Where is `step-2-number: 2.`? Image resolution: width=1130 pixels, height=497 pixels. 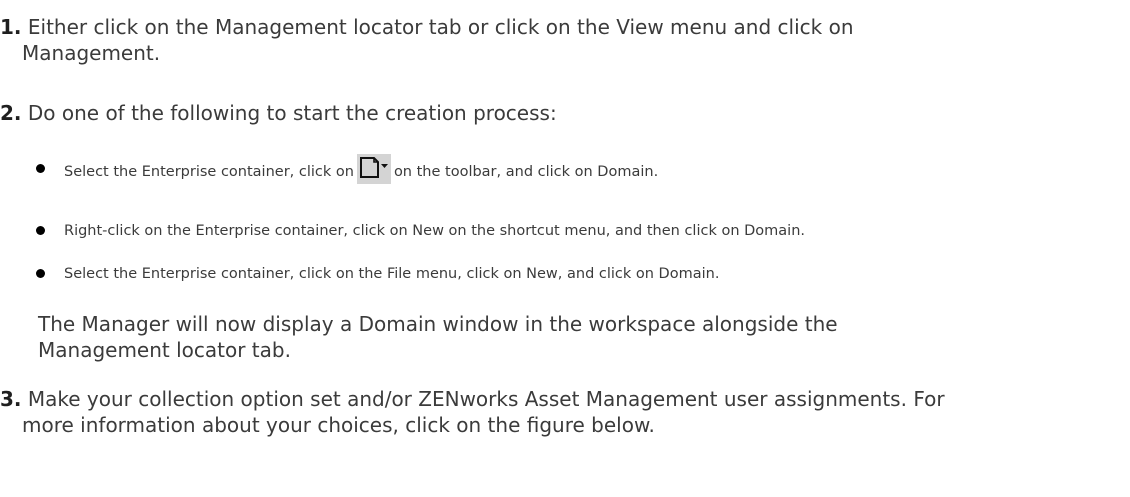 step-2-number: 2. is located at coordinates (11, 113).